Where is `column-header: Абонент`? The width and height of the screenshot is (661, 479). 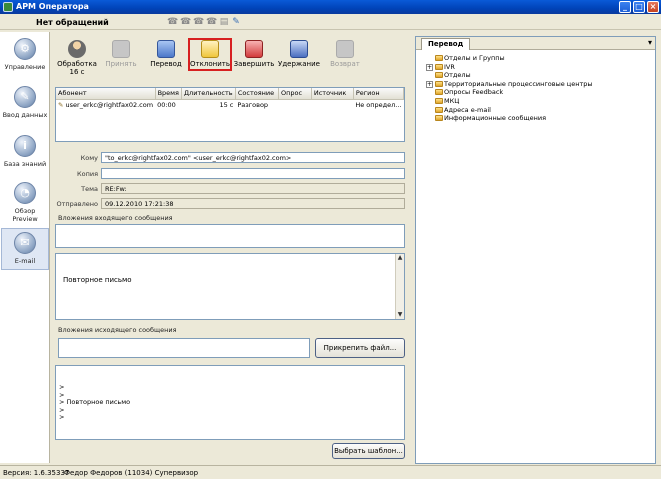
column-header: Абонент is located at coordinates (106, 94).